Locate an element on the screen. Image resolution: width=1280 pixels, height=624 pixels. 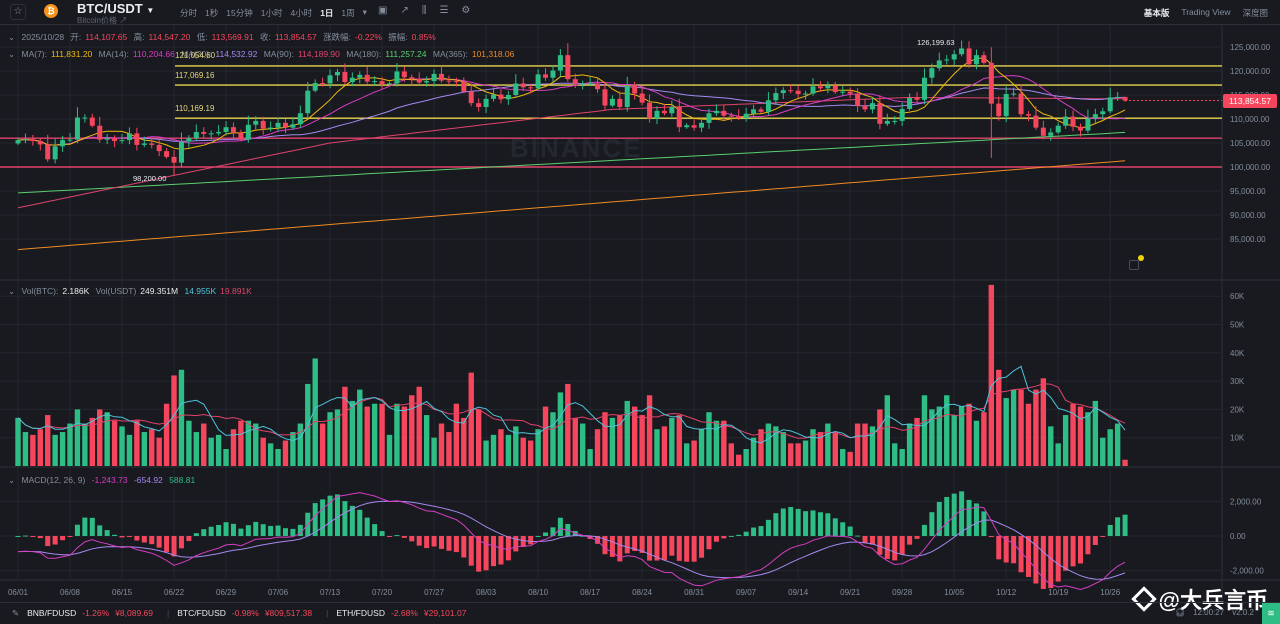
macd-label: MACD(12, 26, 9) is located at coordinates (53, 480).